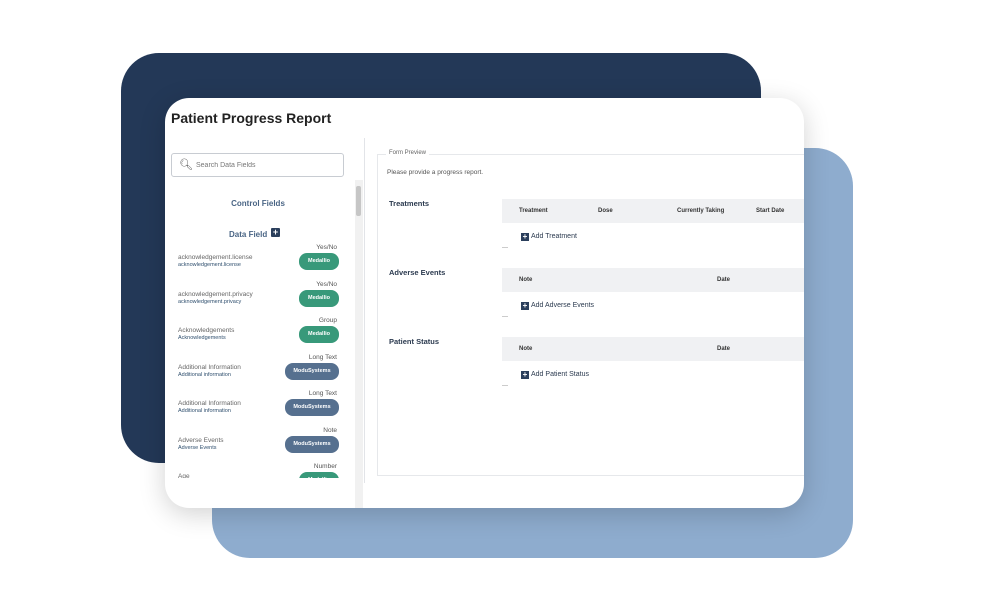  I want to click on field-name: acknowledgement.privacy, so click(215, 294).